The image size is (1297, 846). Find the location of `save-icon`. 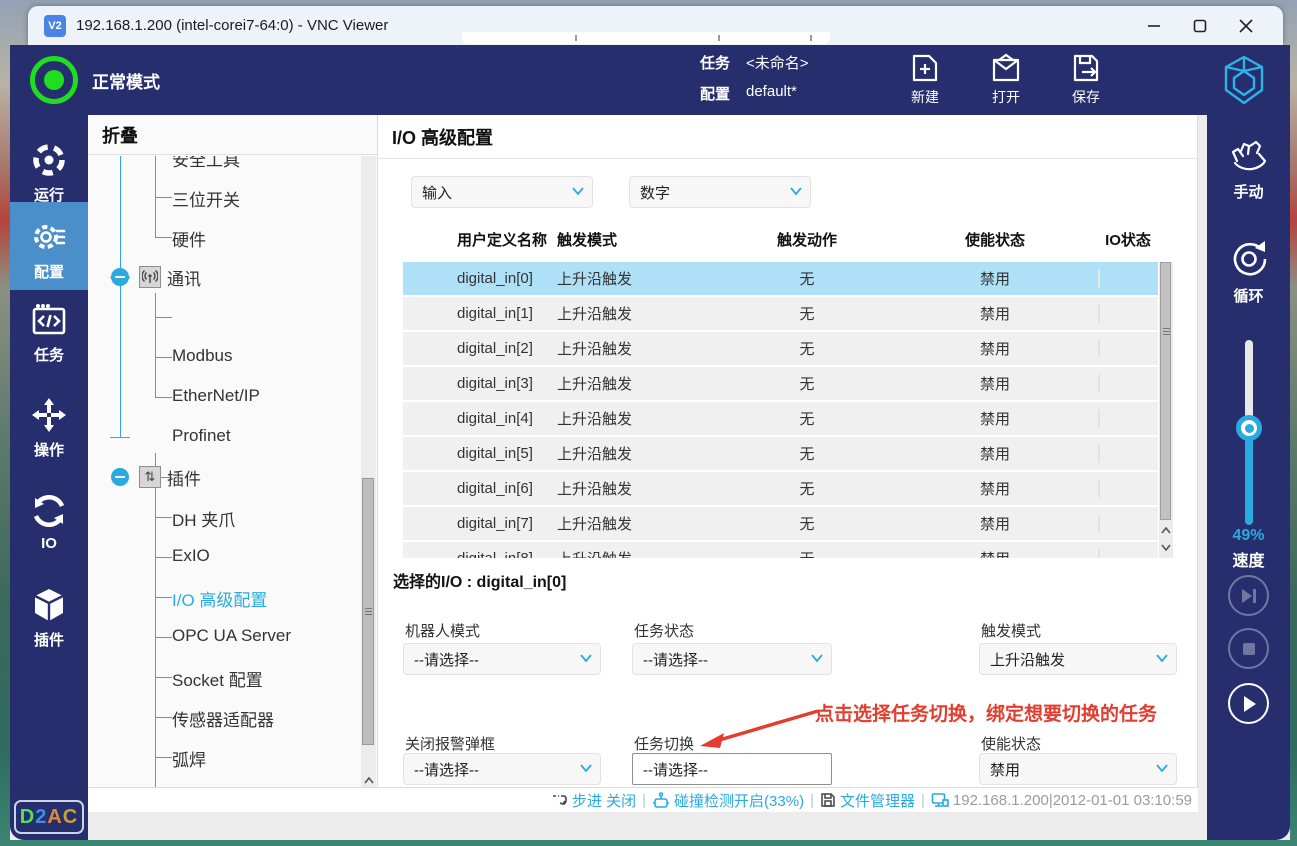

save-icon is located at coordinates (1086, 68).